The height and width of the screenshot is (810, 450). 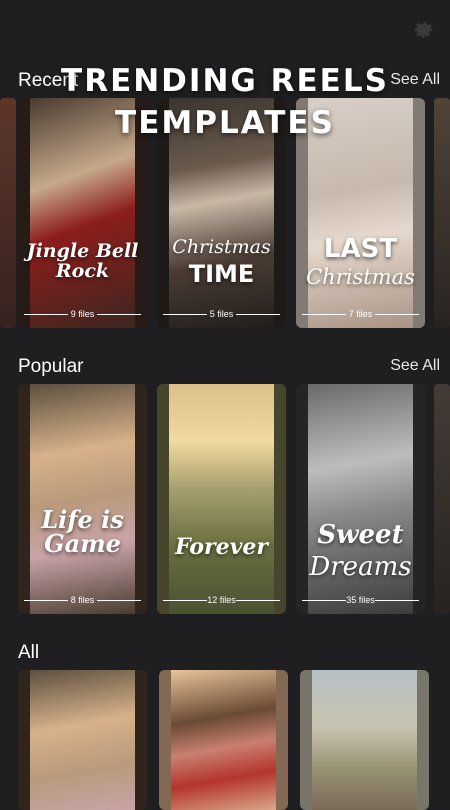 I want to click on banner-line-1: TRENDING REELS, so click(x=225, y=81).